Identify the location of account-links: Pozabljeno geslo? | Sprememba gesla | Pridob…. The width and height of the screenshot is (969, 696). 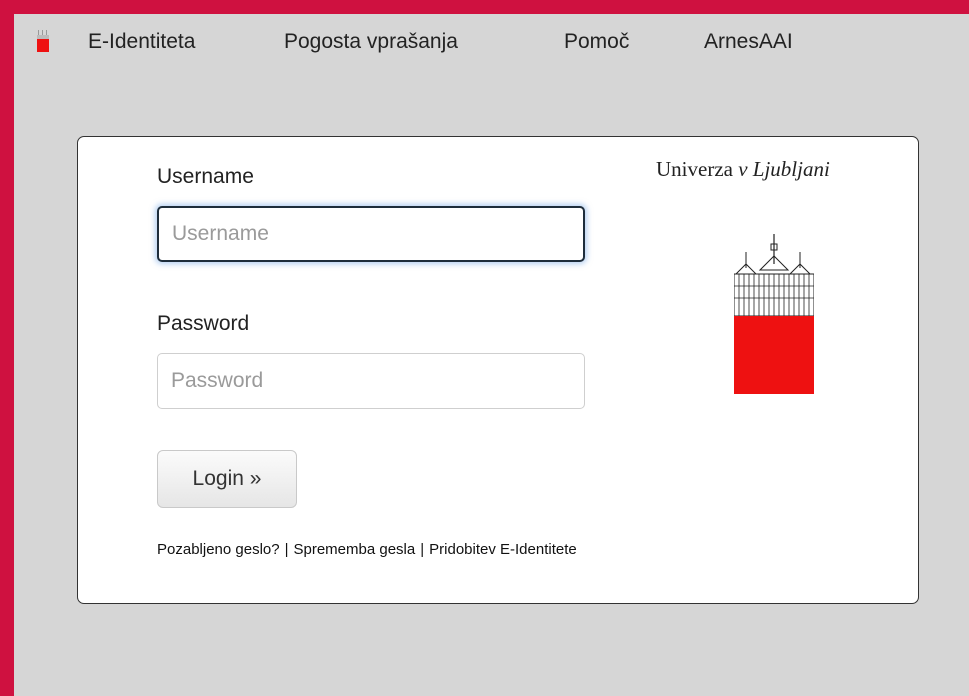
(367, 549).